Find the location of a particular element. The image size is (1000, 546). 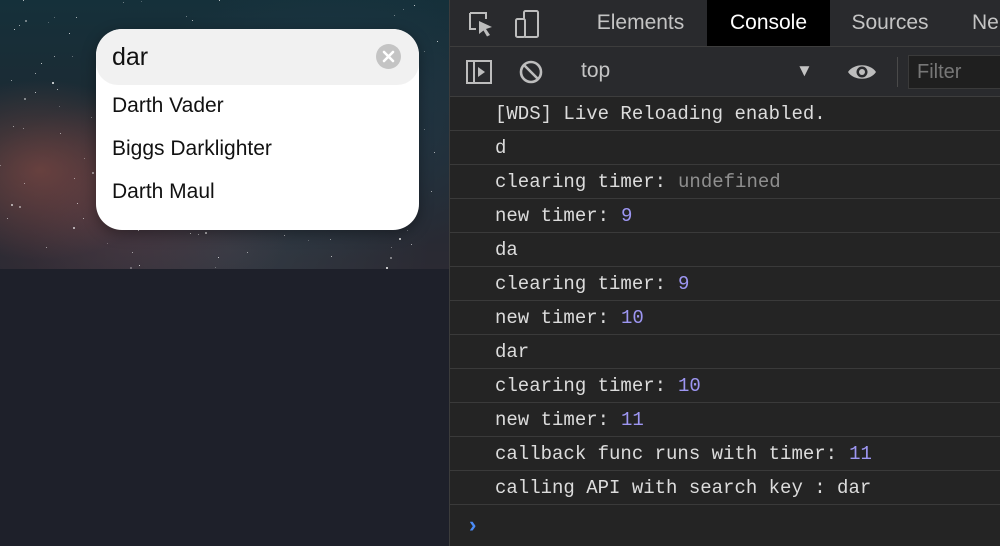

console-message-text: calling API with search key : dar is located at coordinates (683, 488).